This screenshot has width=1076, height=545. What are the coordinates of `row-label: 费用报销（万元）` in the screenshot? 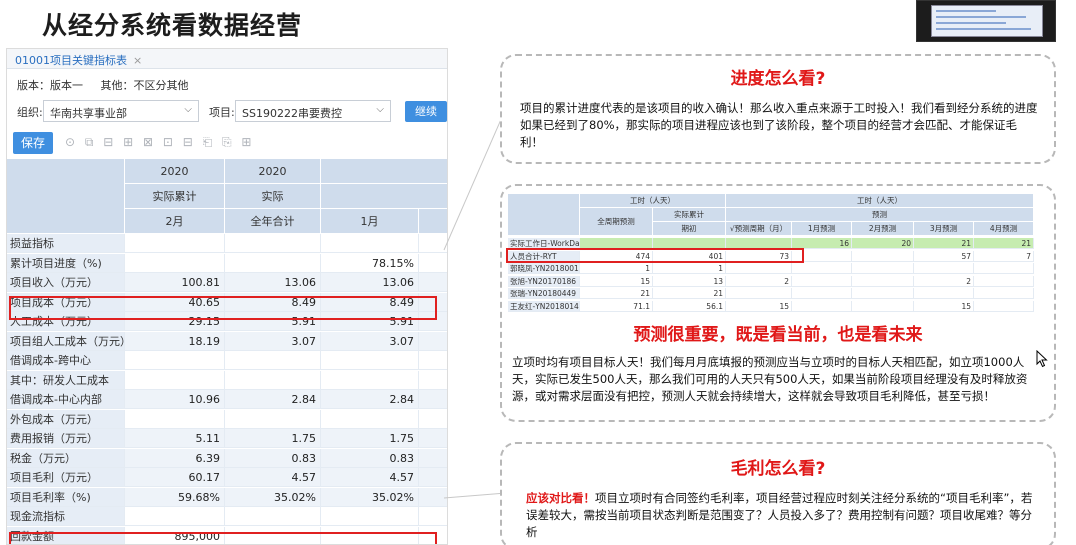 It's located at (66, 438).